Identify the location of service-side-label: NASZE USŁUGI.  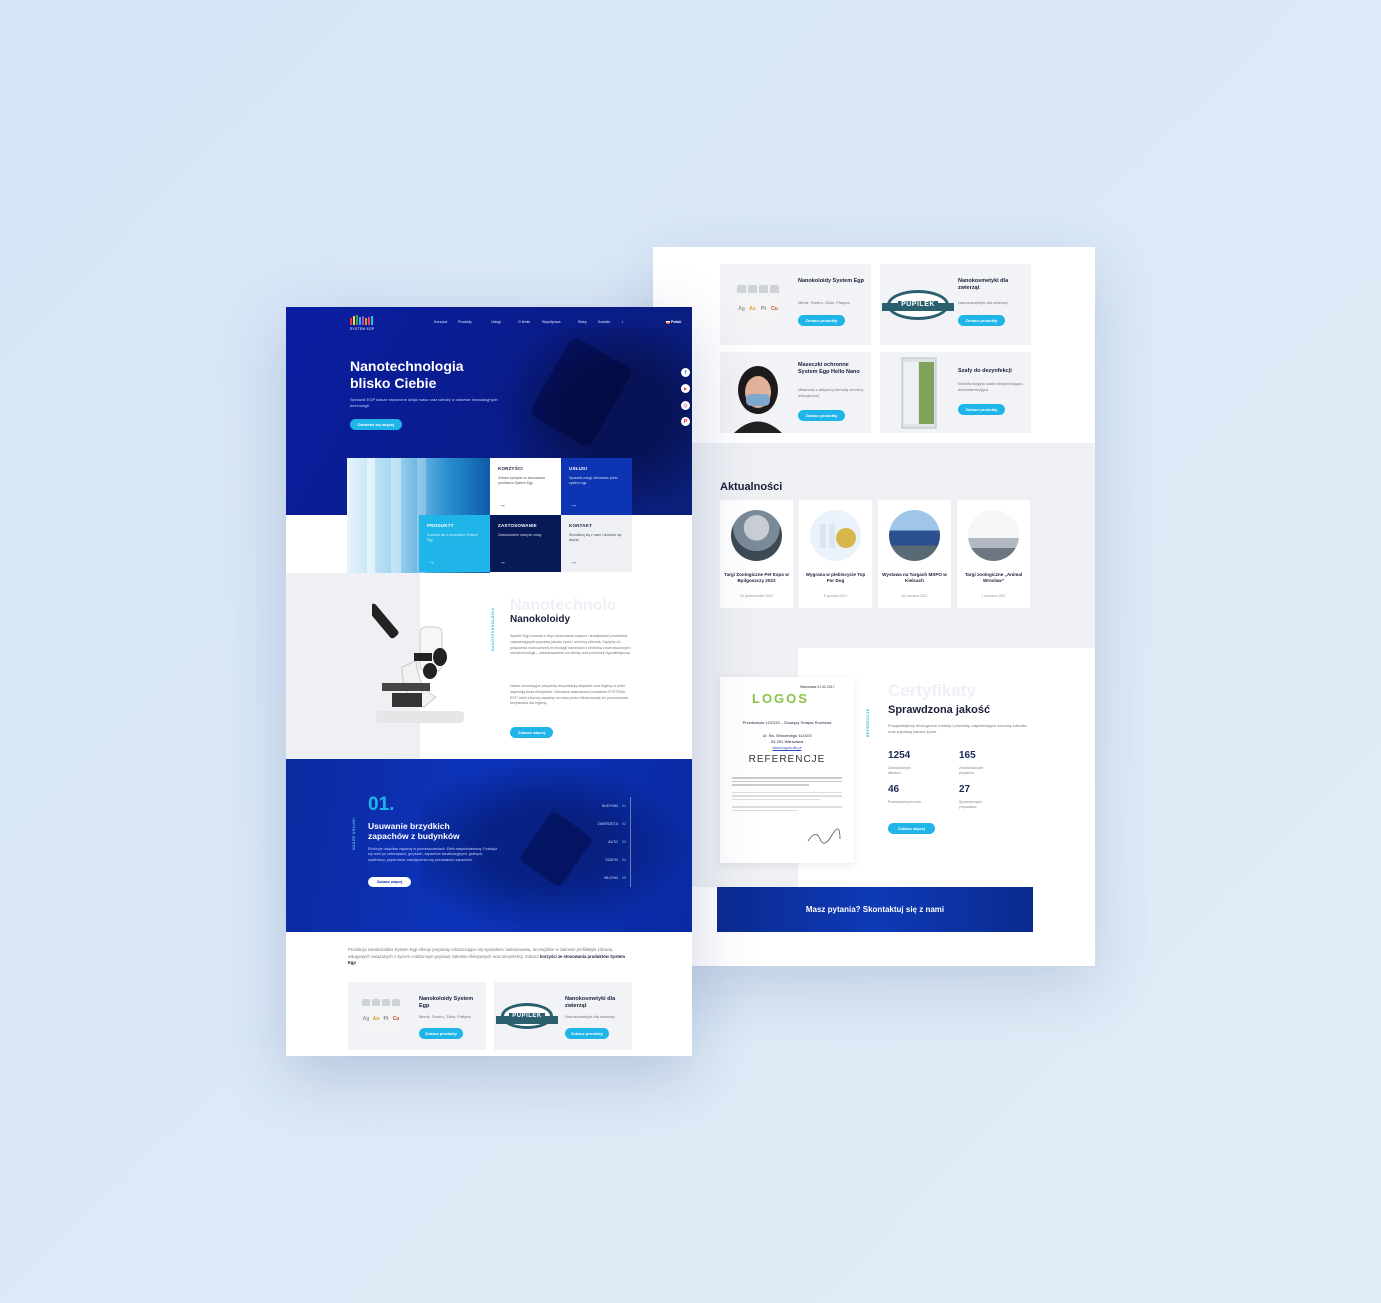
(354, 833).